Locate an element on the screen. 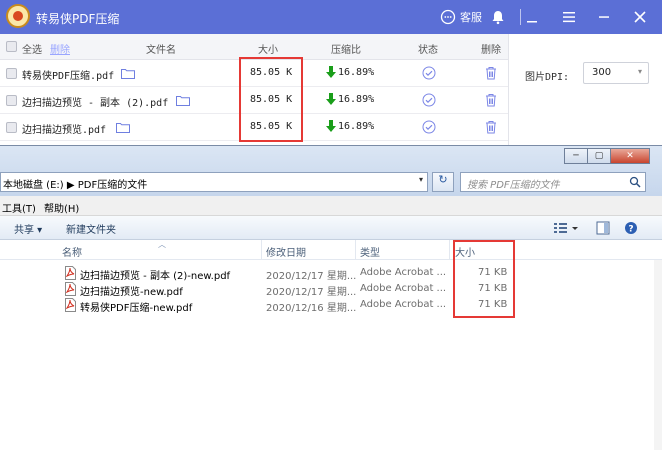 The height and width of the screenshot is (450, 662). app-titlebar: 转易侠PDF压缩 客服 is located at coordinates (331, 17).